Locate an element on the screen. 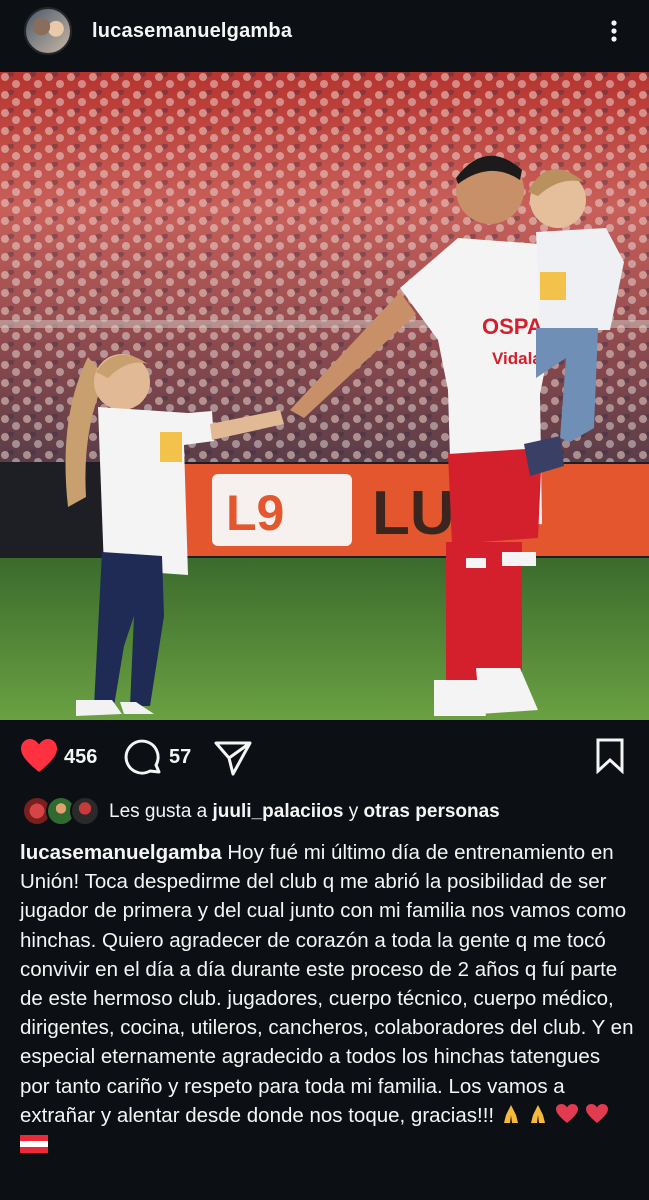 The image size is (649, 1200). liked-by-user: juuli_palaciios is located at coordinates (278, 811).